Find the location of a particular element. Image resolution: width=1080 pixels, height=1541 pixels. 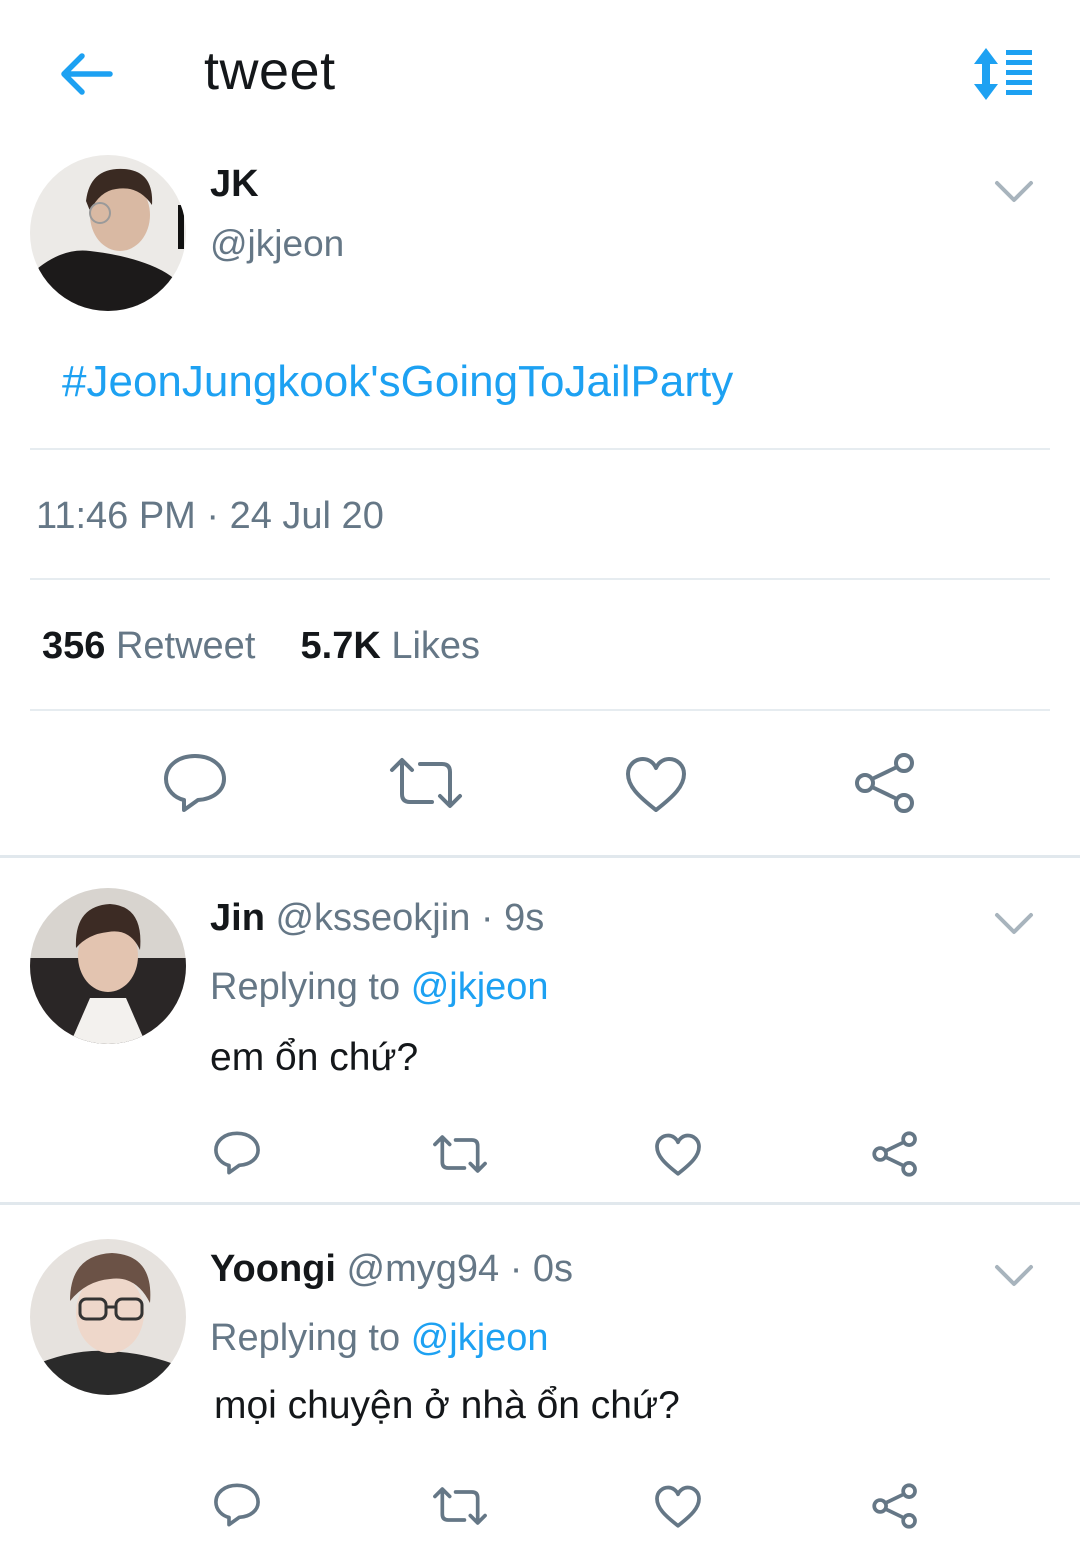

retweet-count: 356 is located at coordinates (73, 646).